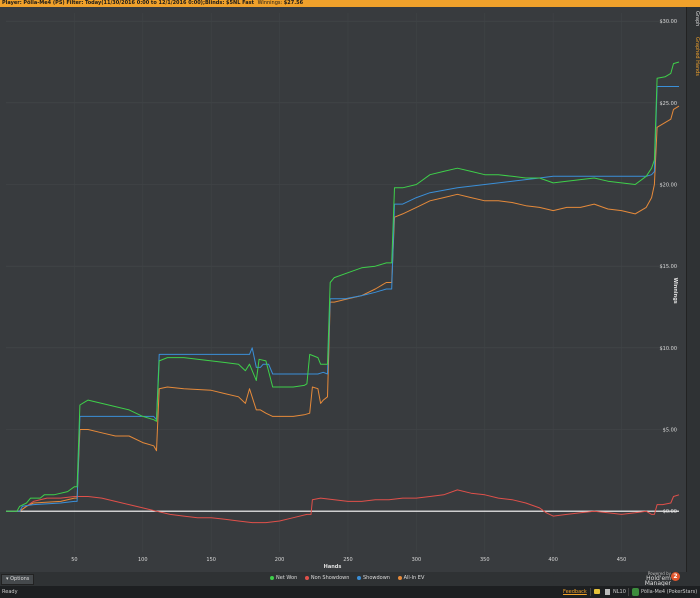  I want to click on options-button: ▾ Options, so click(18, 579).